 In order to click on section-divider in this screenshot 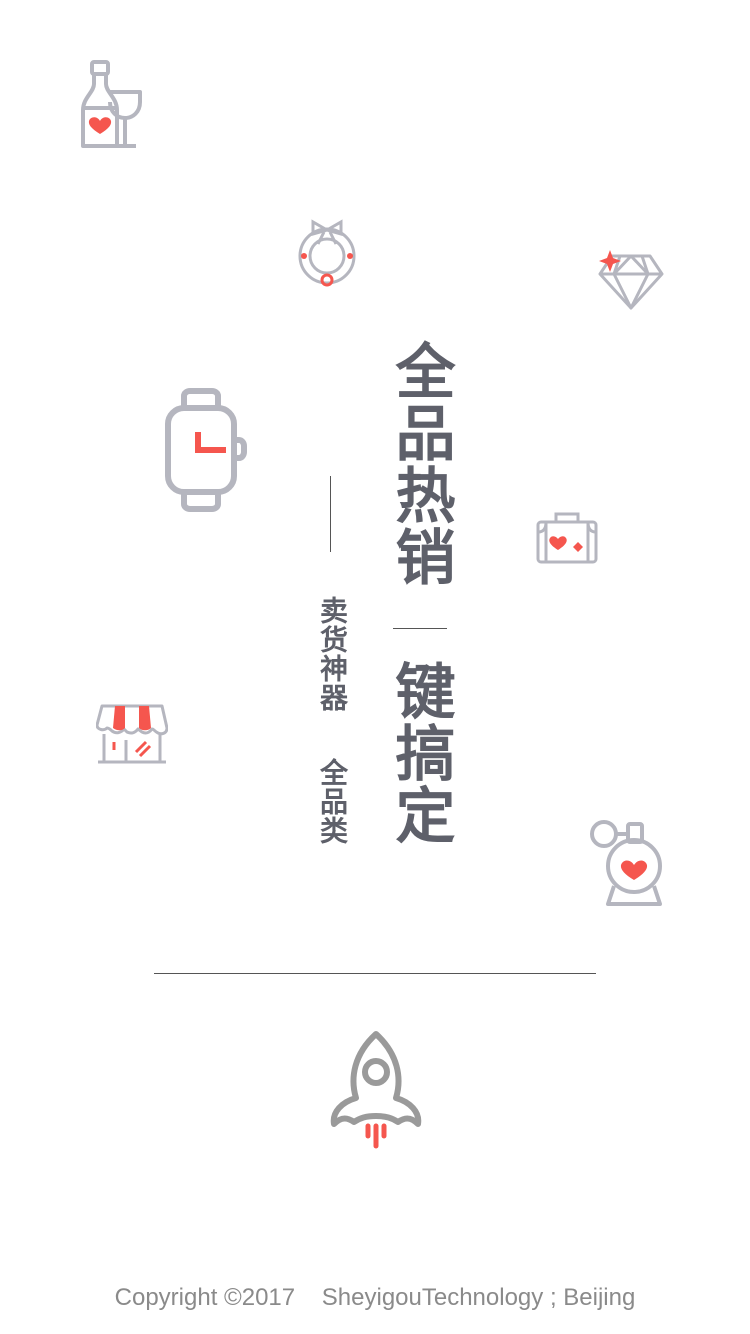, I will do `click(375, 973)`.